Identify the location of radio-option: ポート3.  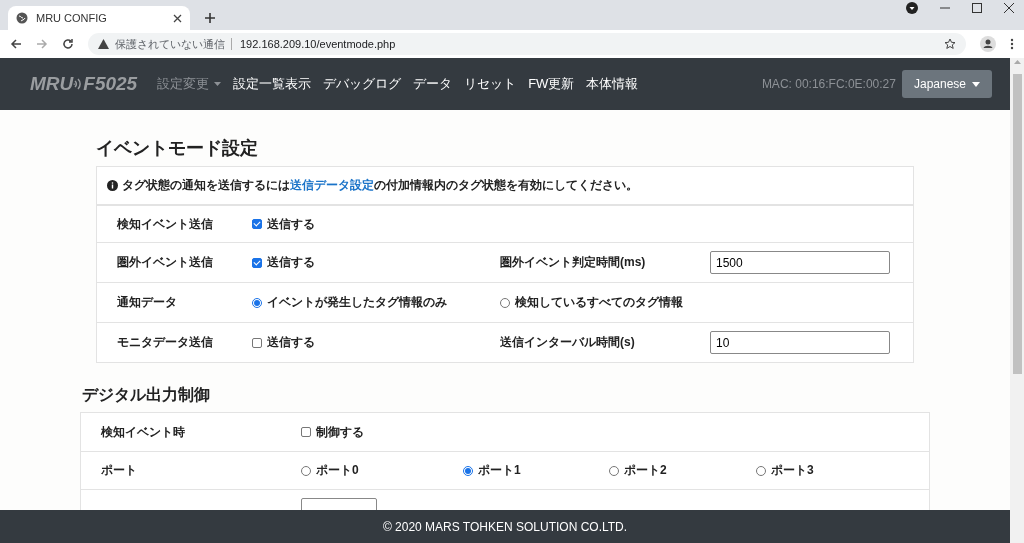
(816, 470).